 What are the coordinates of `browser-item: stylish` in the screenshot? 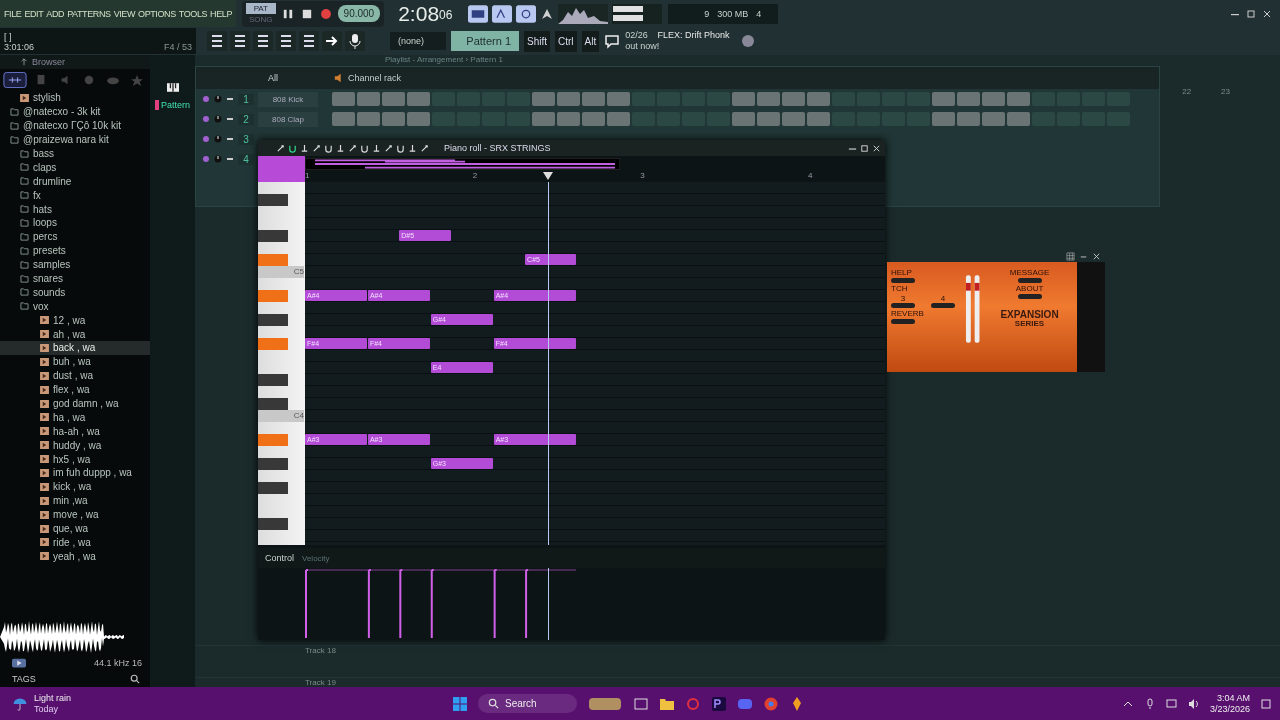 It's located at (75, 98).